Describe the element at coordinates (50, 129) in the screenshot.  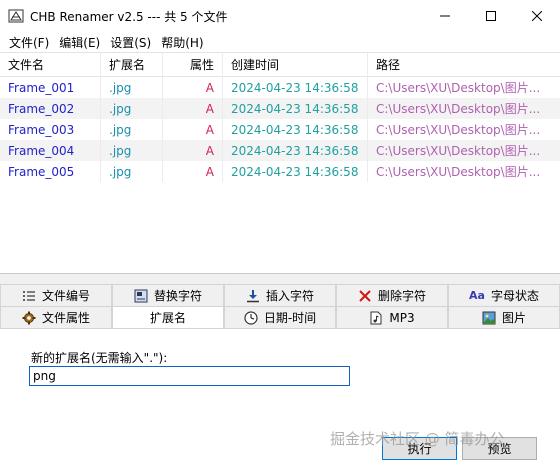
I see `cell-name: Frame_003` at that location.